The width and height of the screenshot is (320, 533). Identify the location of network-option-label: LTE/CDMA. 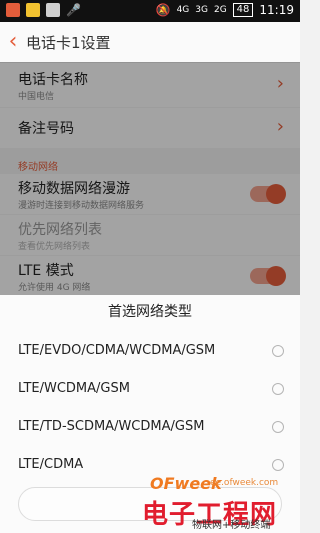
(51, 464).